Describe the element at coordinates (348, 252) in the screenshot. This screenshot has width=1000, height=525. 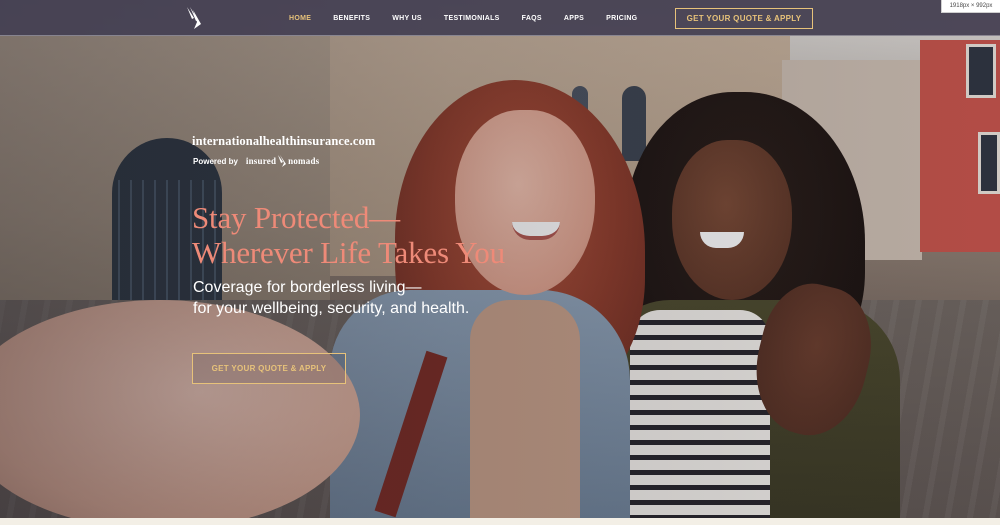
I see `hero-headline-line-2: Wherever Life Takes You` at that location.